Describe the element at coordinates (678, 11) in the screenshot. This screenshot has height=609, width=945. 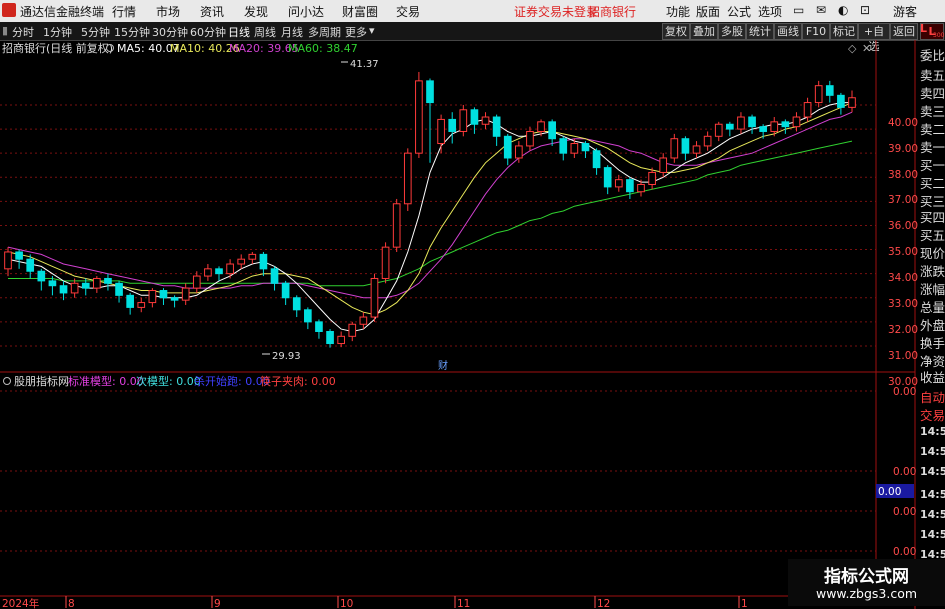
I see `menu-gongneng: 功能` at that location.